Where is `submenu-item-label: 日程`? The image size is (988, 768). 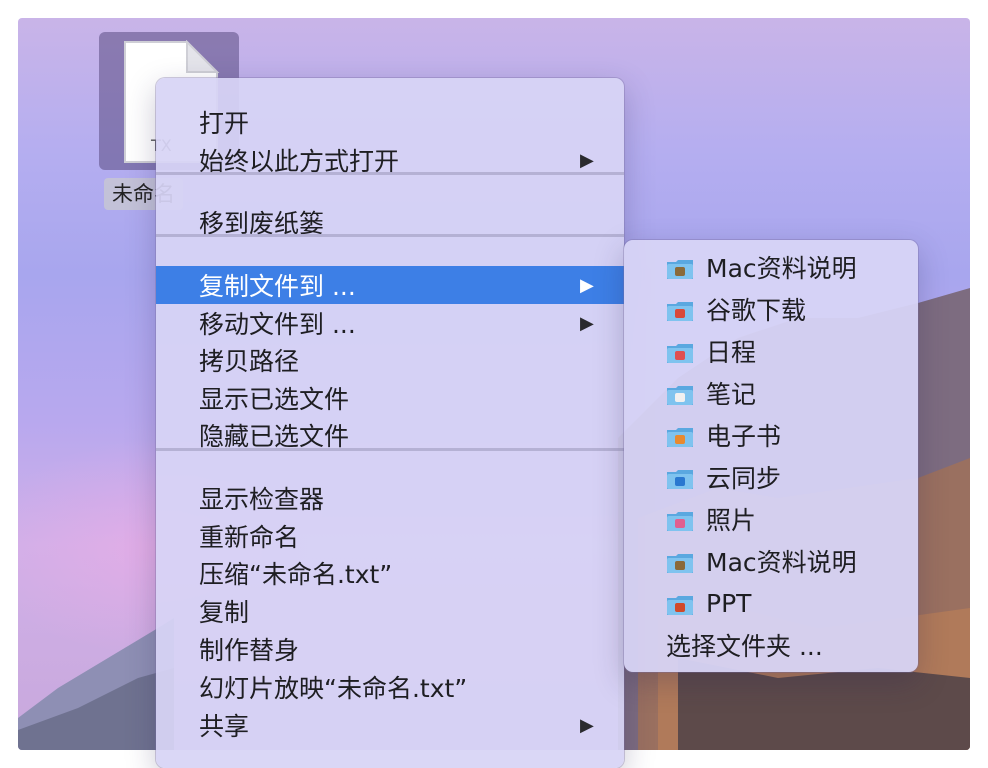 submenu-item-label: 日程 is located at coordinates (731, 352).